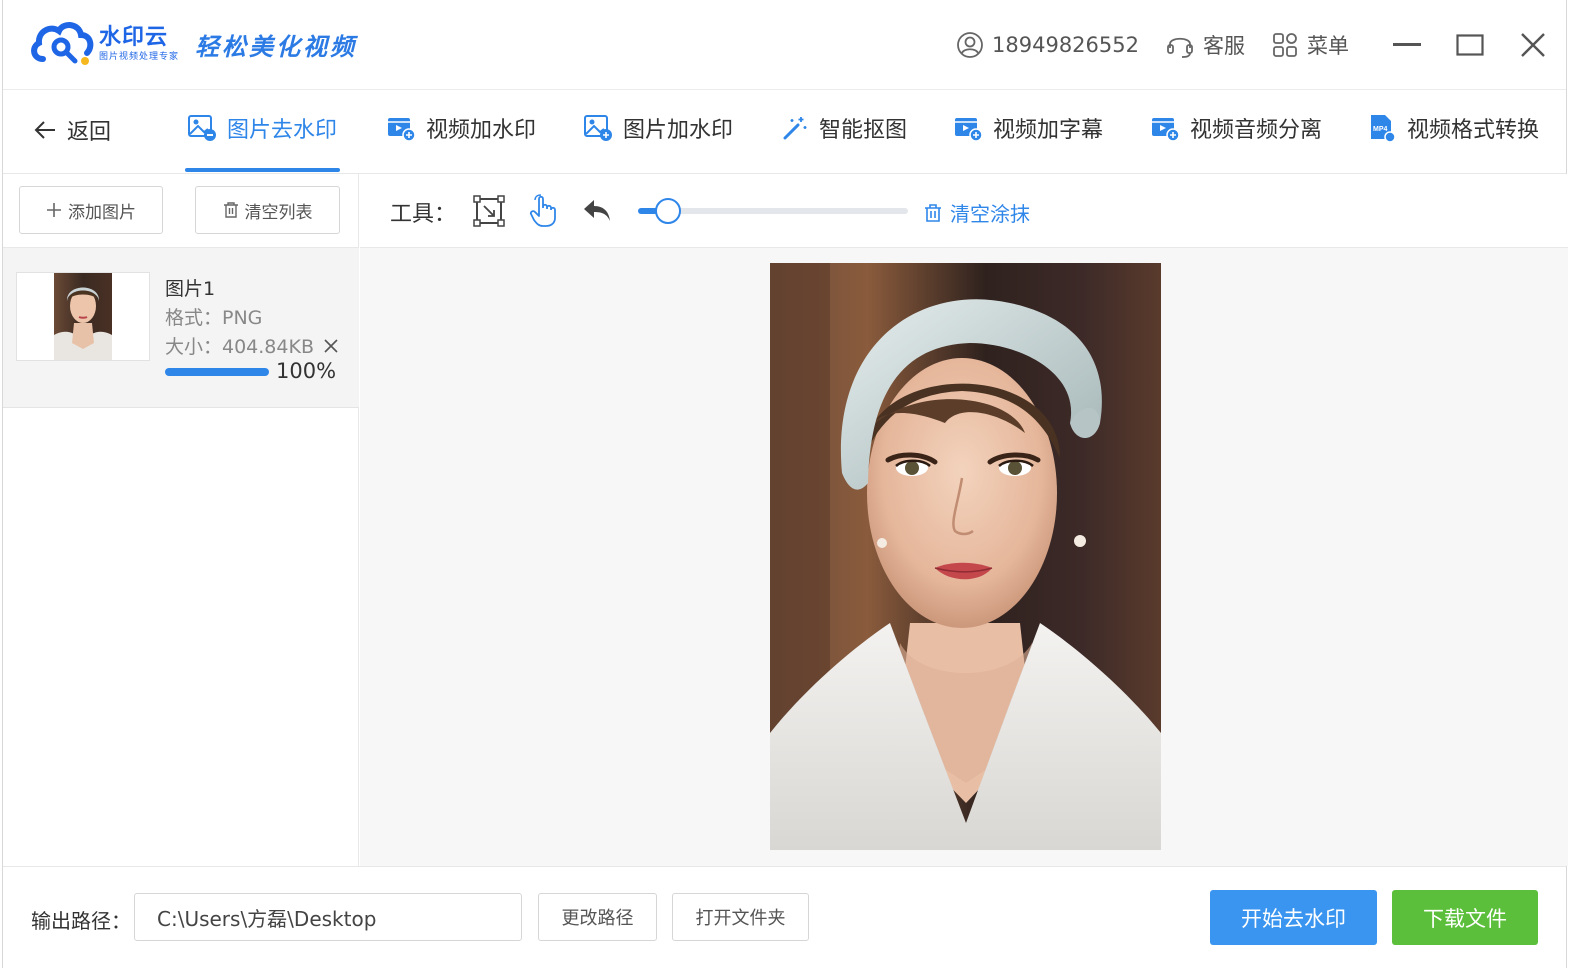  Describe the element at coordinates (795, 128) in the screenshot. I see `magic-wand-icon` at that location.